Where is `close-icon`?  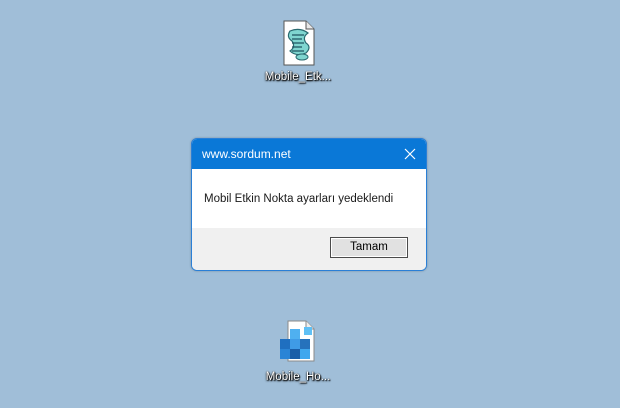
close-icon is located at coordinates (410, 154).